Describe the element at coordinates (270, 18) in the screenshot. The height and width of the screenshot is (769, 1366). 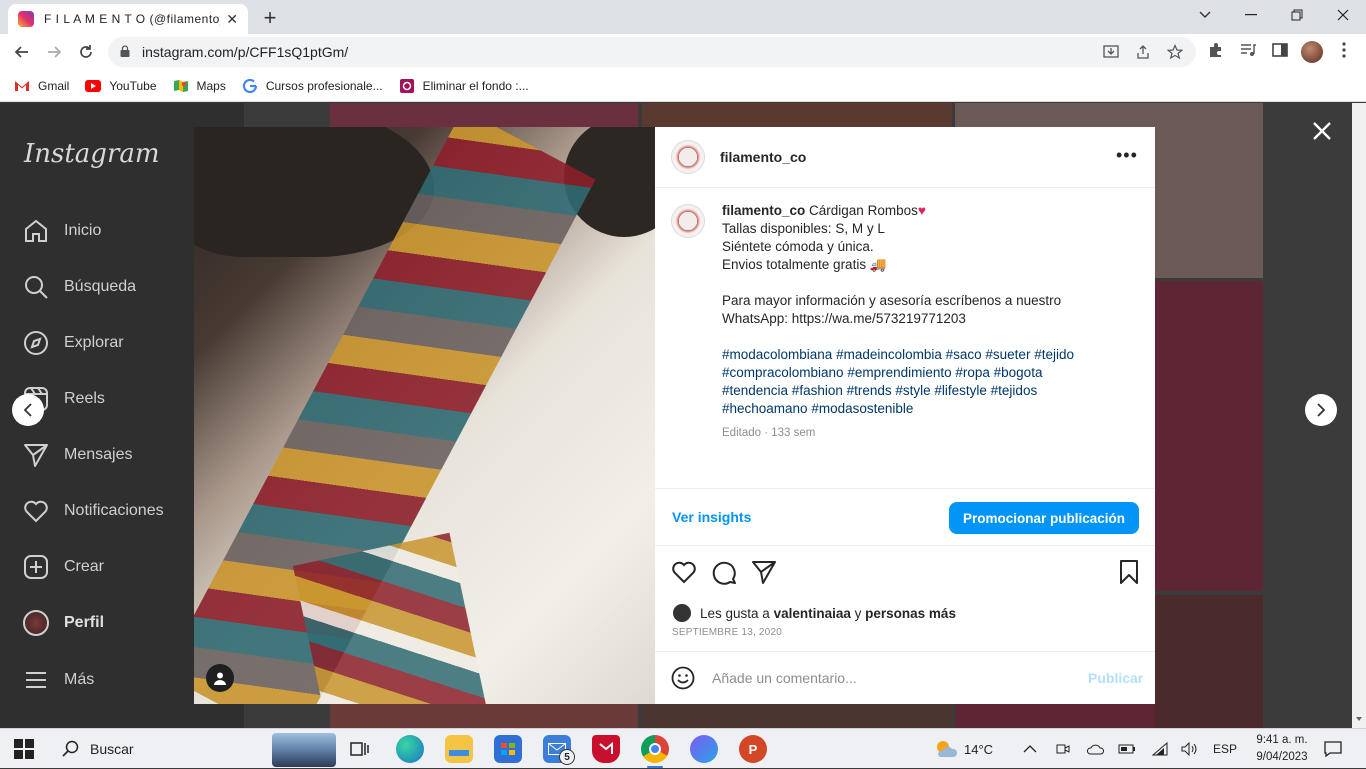
I see `new-tab-button: +` at that location.